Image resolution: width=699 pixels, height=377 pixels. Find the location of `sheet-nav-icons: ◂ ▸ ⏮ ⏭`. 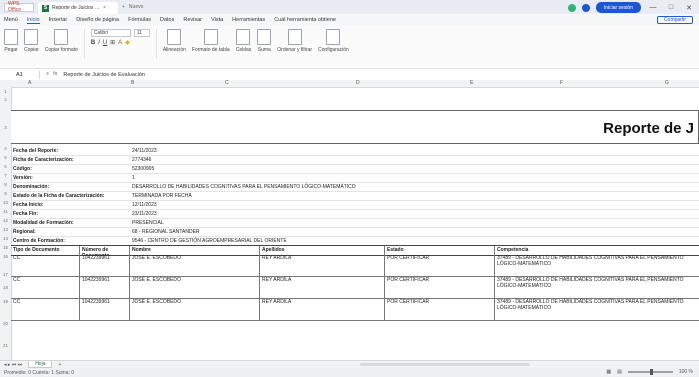

sheet-nav-icons: ◂ ▸ ⏮ ⏭ is located at coordinates (13, 365).